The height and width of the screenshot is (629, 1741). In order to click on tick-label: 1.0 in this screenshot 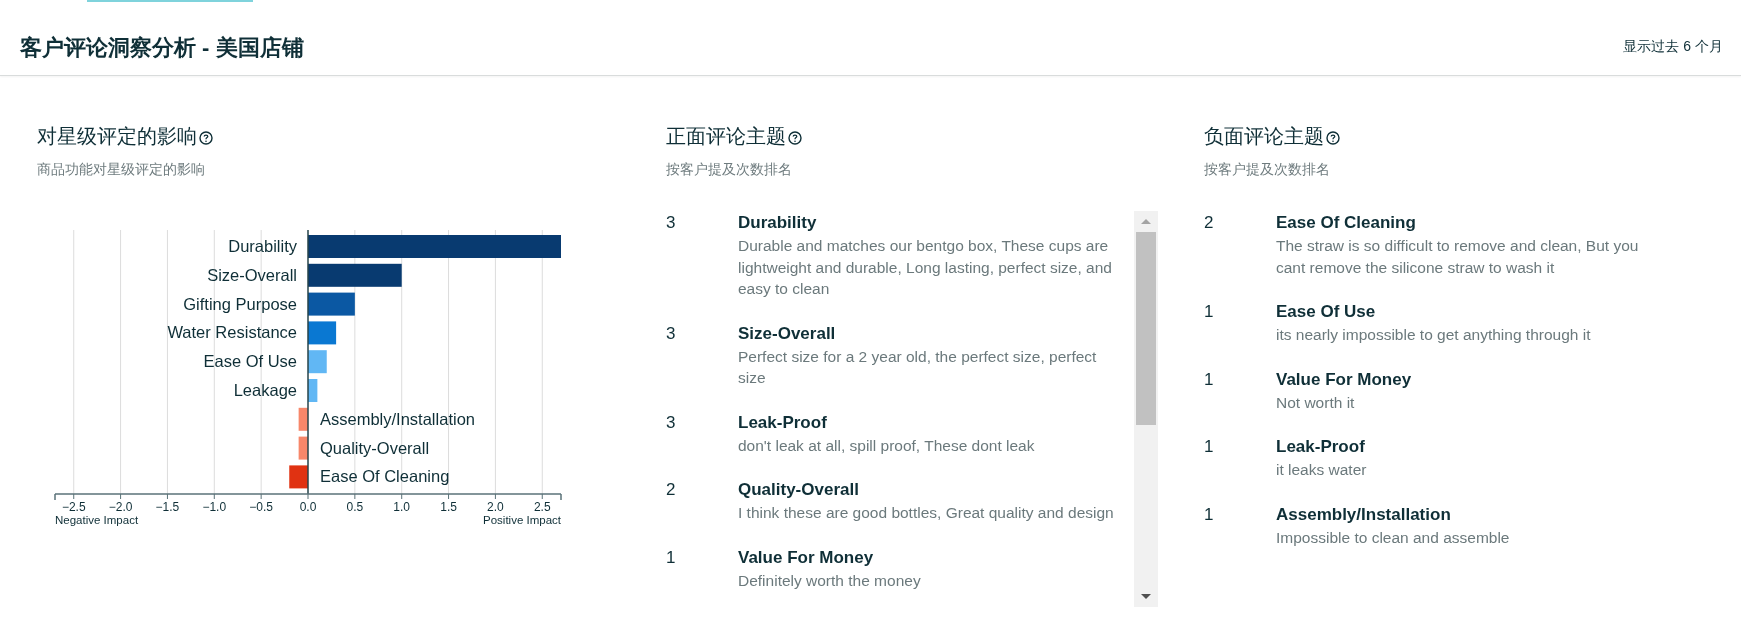, I will do `click(402, 507)`.